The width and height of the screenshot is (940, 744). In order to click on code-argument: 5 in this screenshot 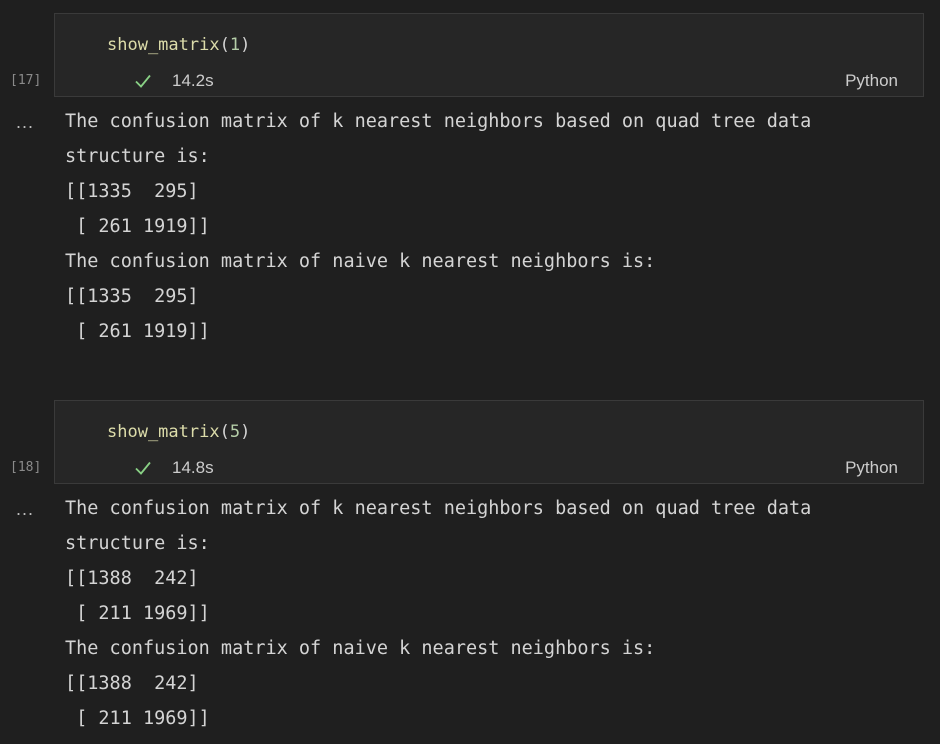, I will do `click(235, 432)`.